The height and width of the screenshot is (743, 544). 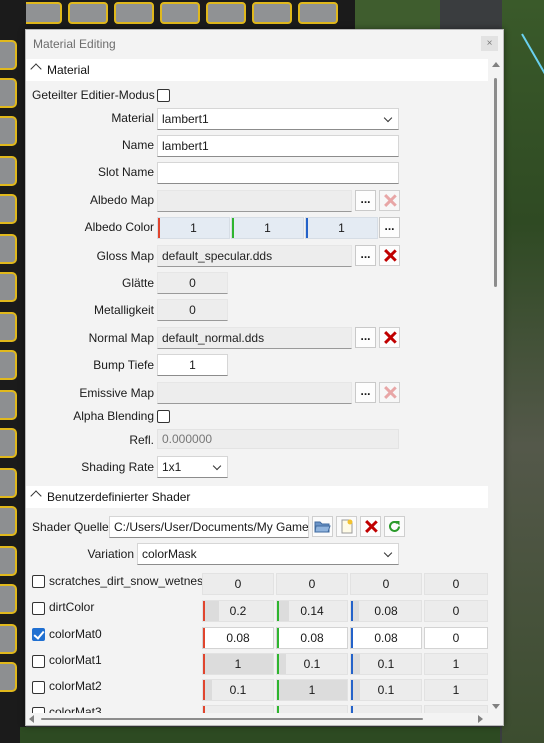 What do you see at coordinates (352, 709) in the screenshot?
I see `blue-channel-bar` at bounding box center [352, 709].